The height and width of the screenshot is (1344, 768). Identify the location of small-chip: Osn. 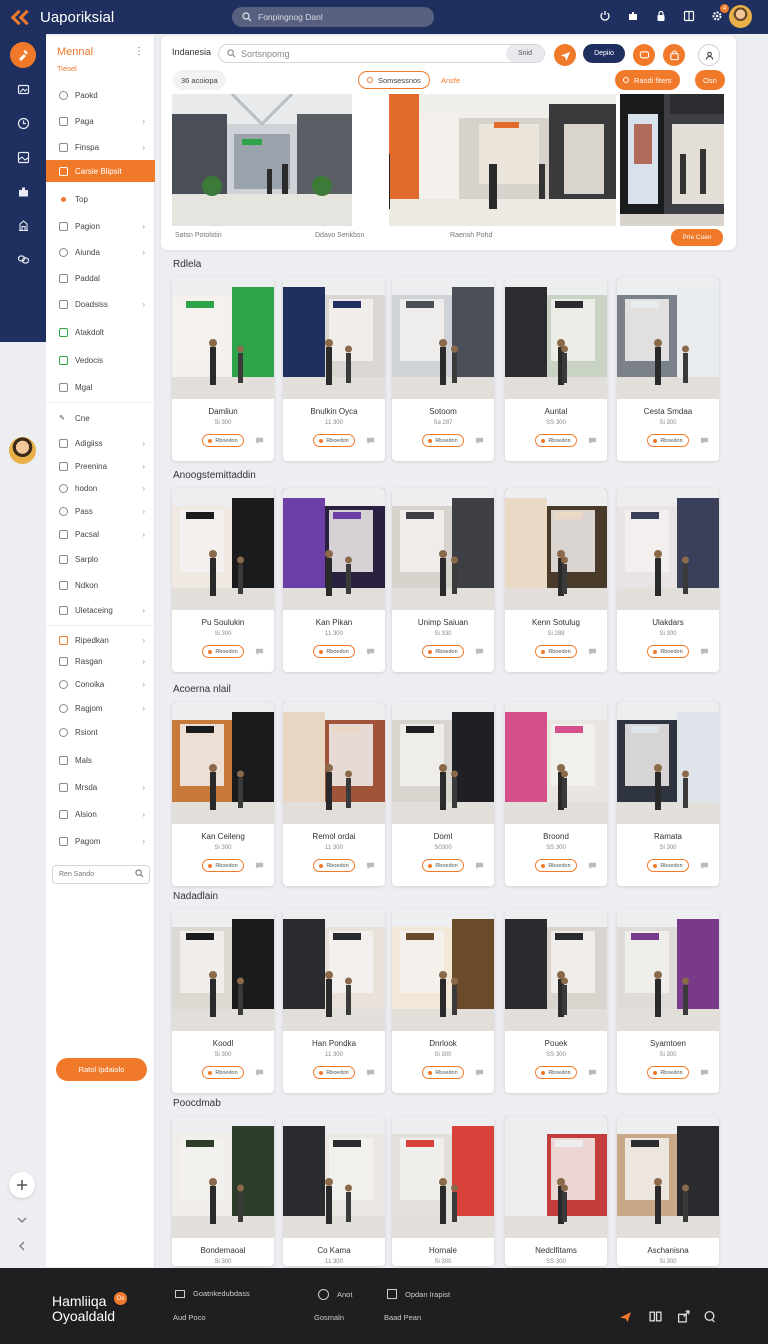
(710, 80).